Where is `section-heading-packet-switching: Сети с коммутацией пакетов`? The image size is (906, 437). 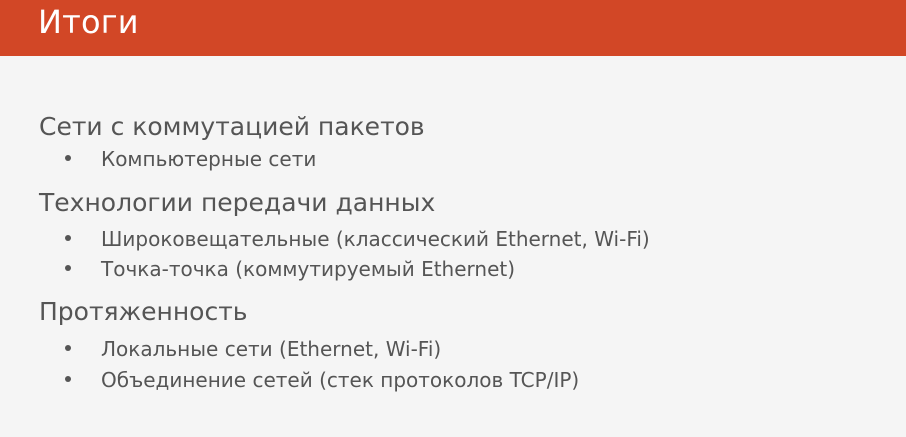 section-heading-packet-switching: Сети с коммутацией пакетов is located at coordinates (232, 126).